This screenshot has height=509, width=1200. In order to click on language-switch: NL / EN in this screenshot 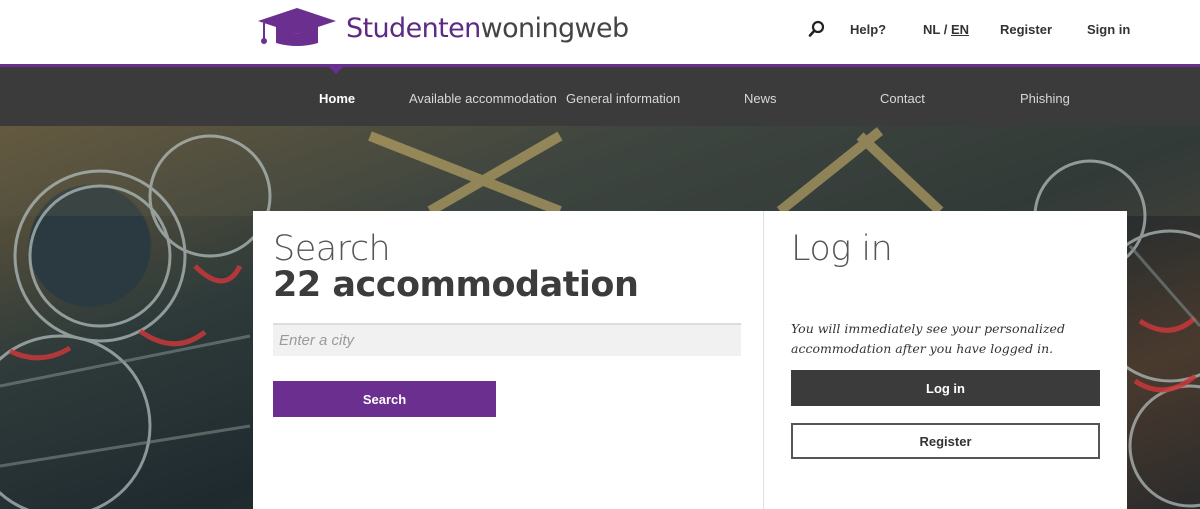, I will do `click(946, 29)`.